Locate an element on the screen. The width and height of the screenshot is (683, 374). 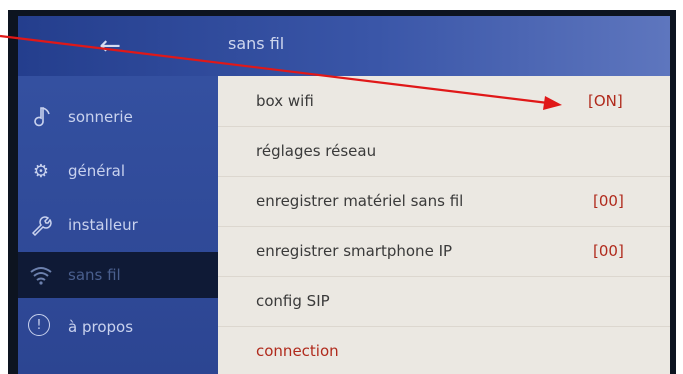
left-arrow-icon: ← is located at coordinates (110, 46).